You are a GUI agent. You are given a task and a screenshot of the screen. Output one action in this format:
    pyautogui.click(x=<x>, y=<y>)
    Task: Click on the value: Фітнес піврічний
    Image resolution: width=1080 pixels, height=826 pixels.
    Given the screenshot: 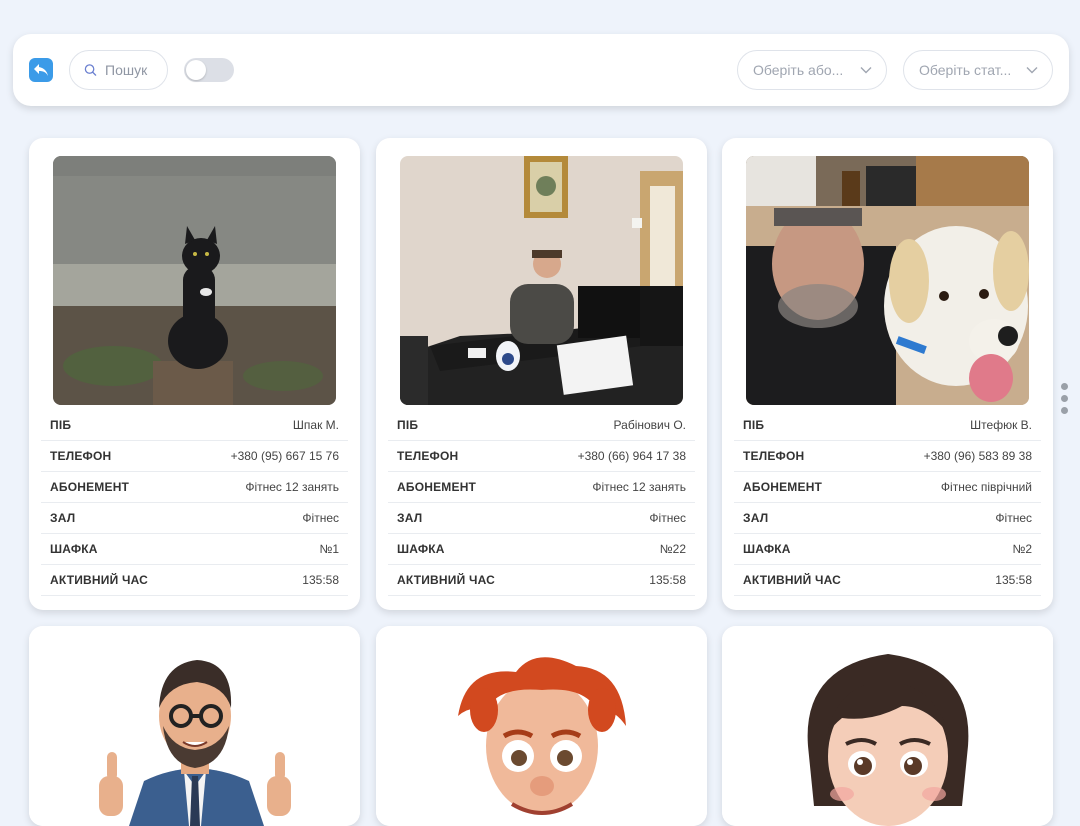 What is the action you would take?
    pyautogui.click(x=986, y=487)
    